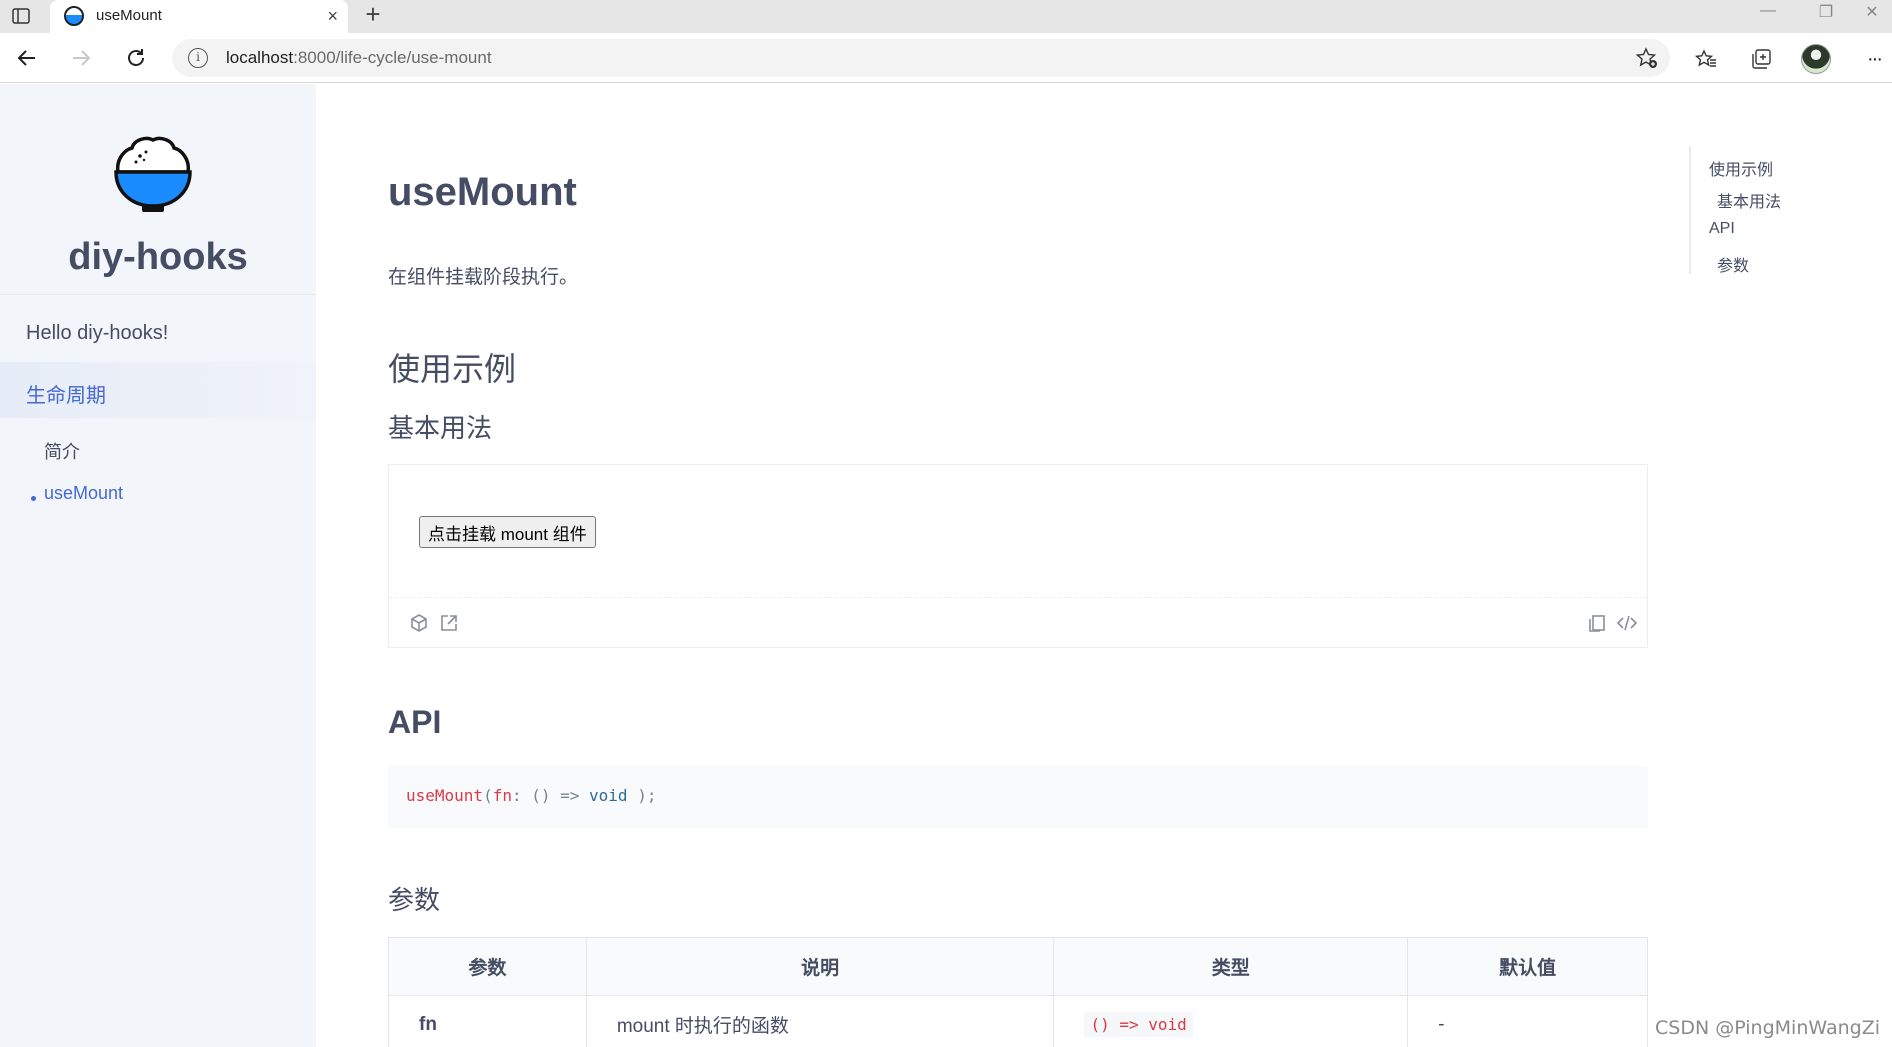  I want to click on table-header-cell: 类型, so click(1231, 966).